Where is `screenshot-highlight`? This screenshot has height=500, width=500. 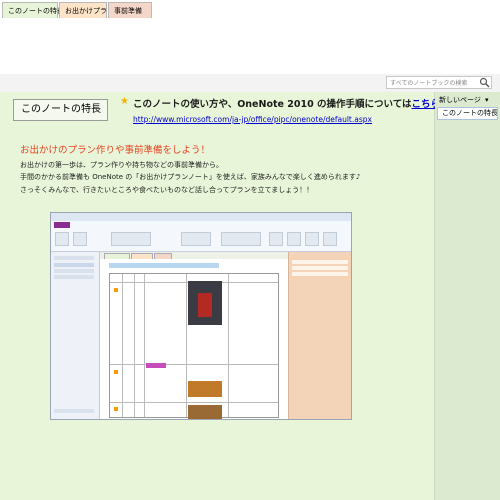 screenshot-highlight is located at coordinates (156, 365).